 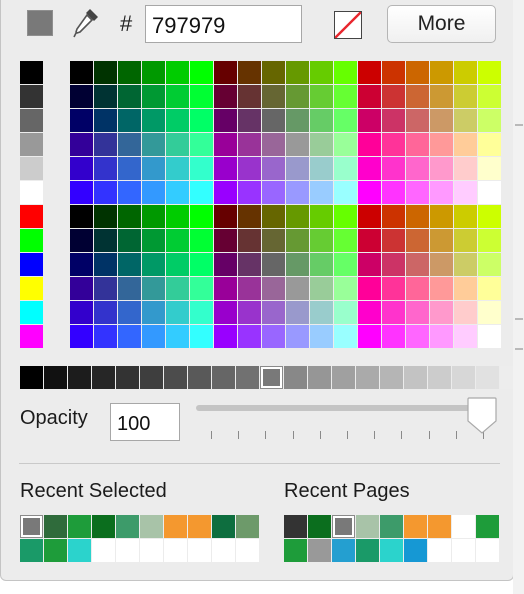 What do you see at coordinates (348, 25) in the screenshot?
I see `no-color-icon` at bounding box center [348, 25].